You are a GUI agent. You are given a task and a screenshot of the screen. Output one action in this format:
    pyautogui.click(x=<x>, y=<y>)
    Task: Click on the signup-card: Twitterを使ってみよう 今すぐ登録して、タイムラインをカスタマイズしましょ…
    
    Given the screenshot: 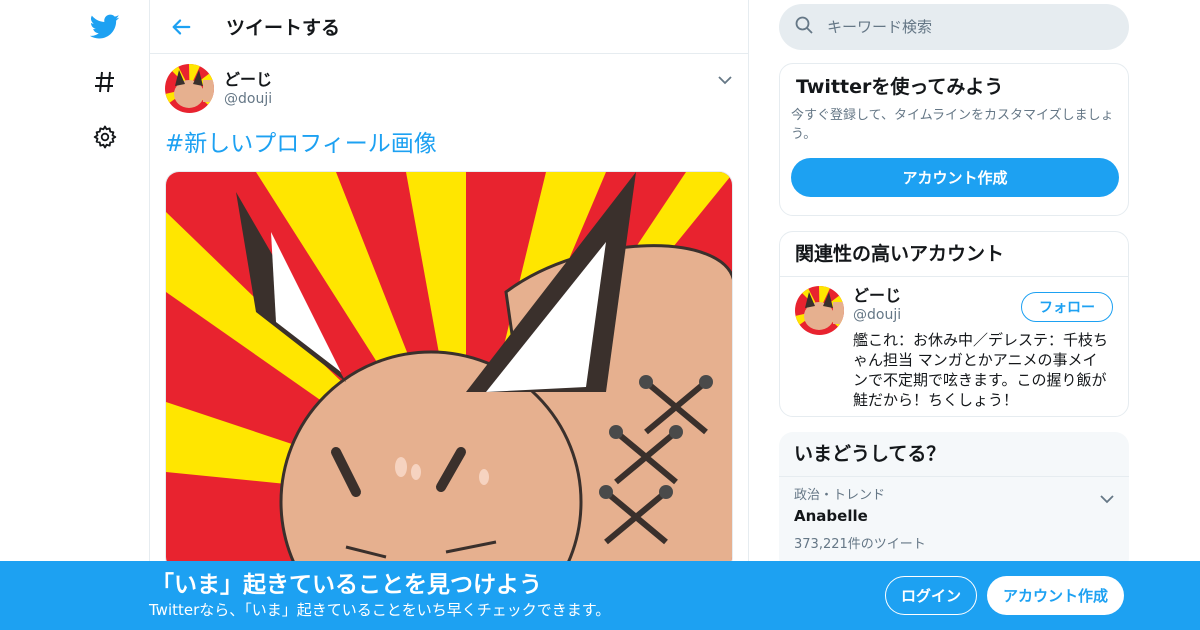 What is the action you would take?
    pyautogui.click(x=954, y=139)
    